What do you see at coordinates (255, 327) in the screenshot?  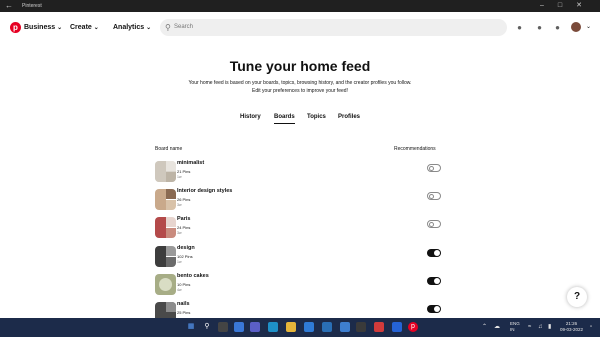 I see `teams-icon` at bounding box center [255, 327].